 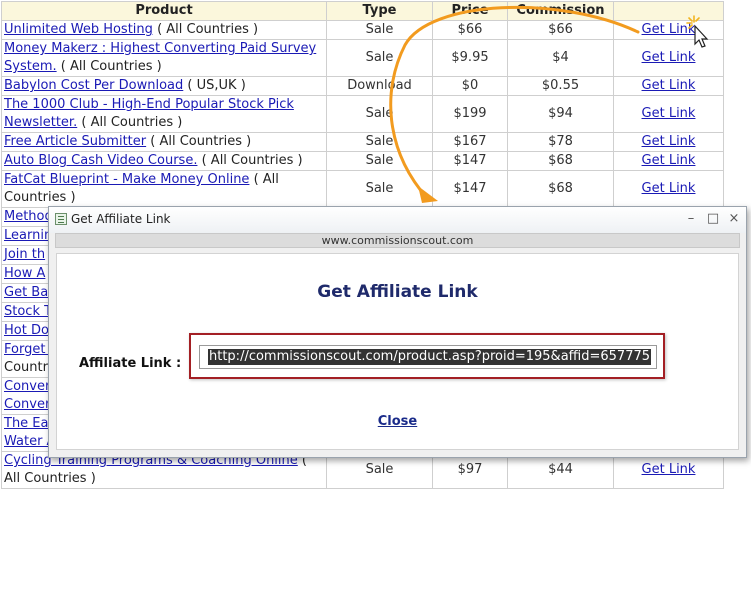 I want to click on header-action, so click(x=668, y=11).